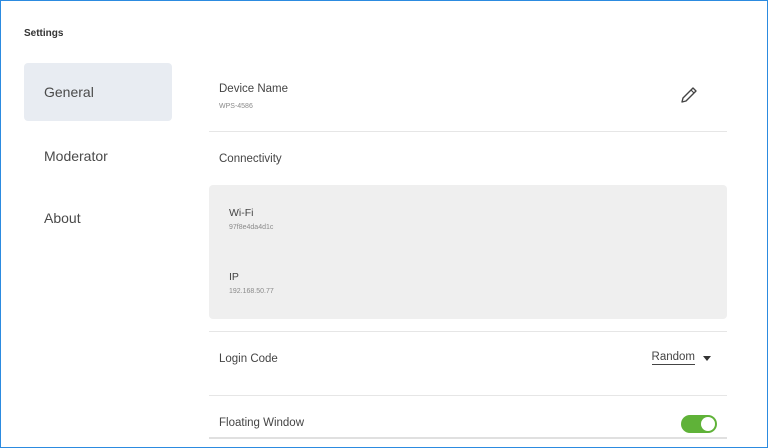 The width and height of the screenshot is (768, 448). I want to click on sidebar-item-general: General, so click(98, 92).